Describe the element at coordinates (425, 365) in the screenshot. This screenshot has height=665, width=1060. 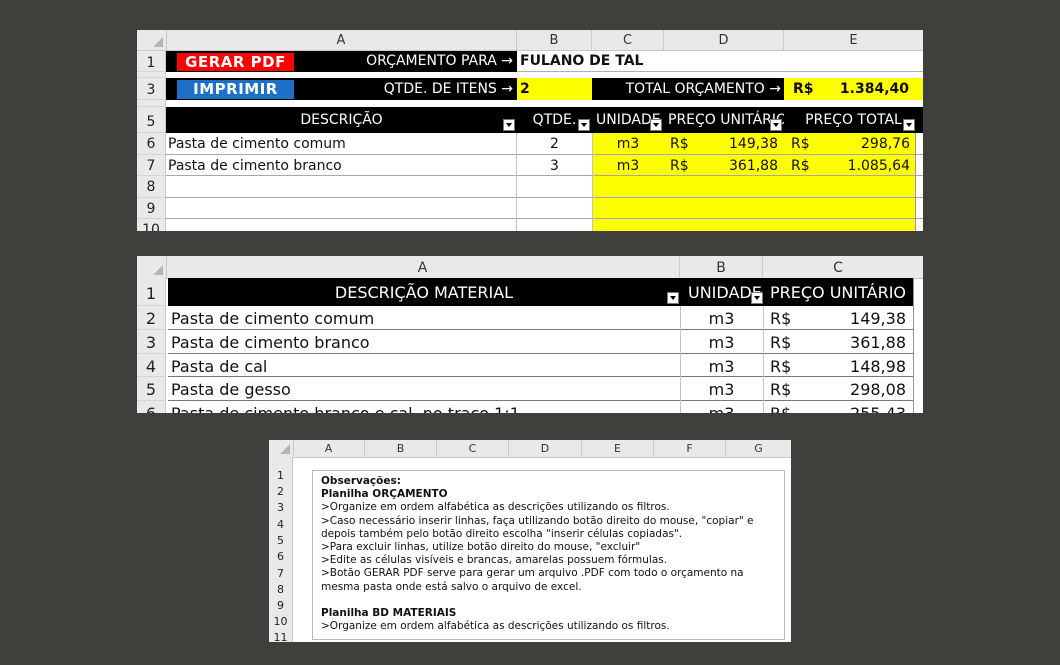
I see `material-descricao: Pasta de cal` at that location.